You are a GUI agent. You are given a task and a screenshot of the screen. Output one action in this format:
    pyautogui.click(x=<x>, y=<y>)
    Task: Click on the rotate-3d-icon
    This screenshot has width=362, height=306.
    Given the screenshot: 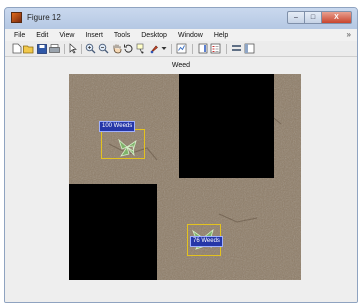 What is the action you would take?
    pyautogui.click(x=128, y=48)
    